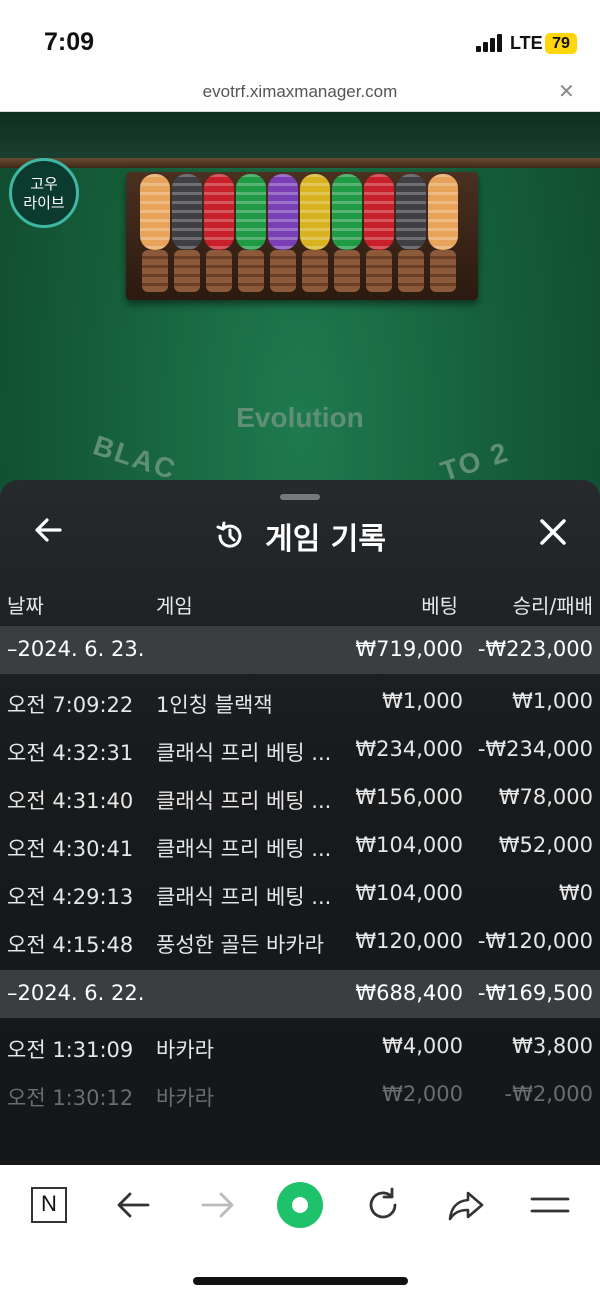  What do you see at coordinates (300, 1281) in the screenshot?
I see `home-indicator` at bounding box center [300, 1281].